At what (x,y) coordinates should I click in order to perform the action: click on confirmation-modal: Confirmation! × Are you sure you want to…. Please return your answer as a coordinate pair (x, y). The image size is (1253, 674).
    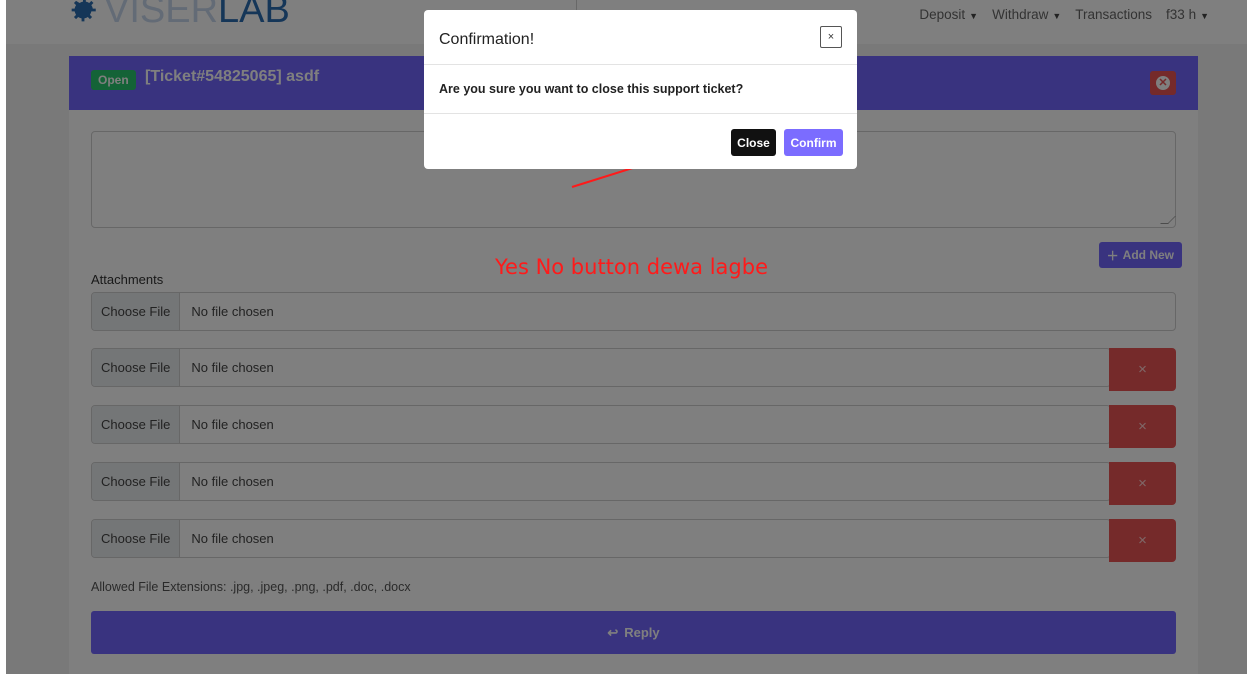
    Looking at the image, I should click on (640, 89).